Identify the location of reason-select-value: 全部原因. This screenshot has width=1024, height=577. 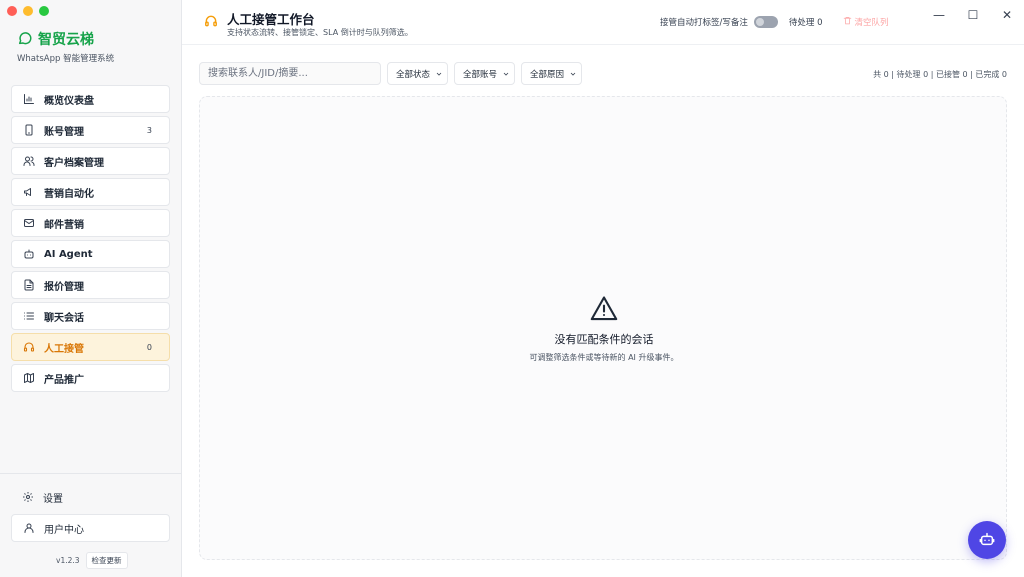
(547, 74).